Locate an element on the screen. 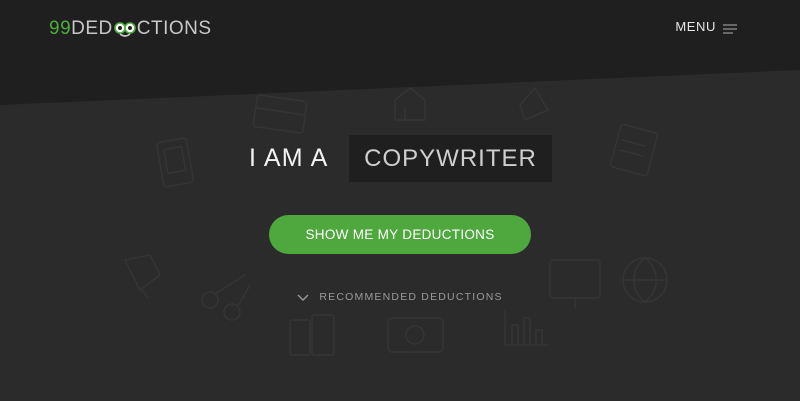  show-deductions-button: SHOW ME MY DEDUCTIONS is located at coordinates (400, 234).